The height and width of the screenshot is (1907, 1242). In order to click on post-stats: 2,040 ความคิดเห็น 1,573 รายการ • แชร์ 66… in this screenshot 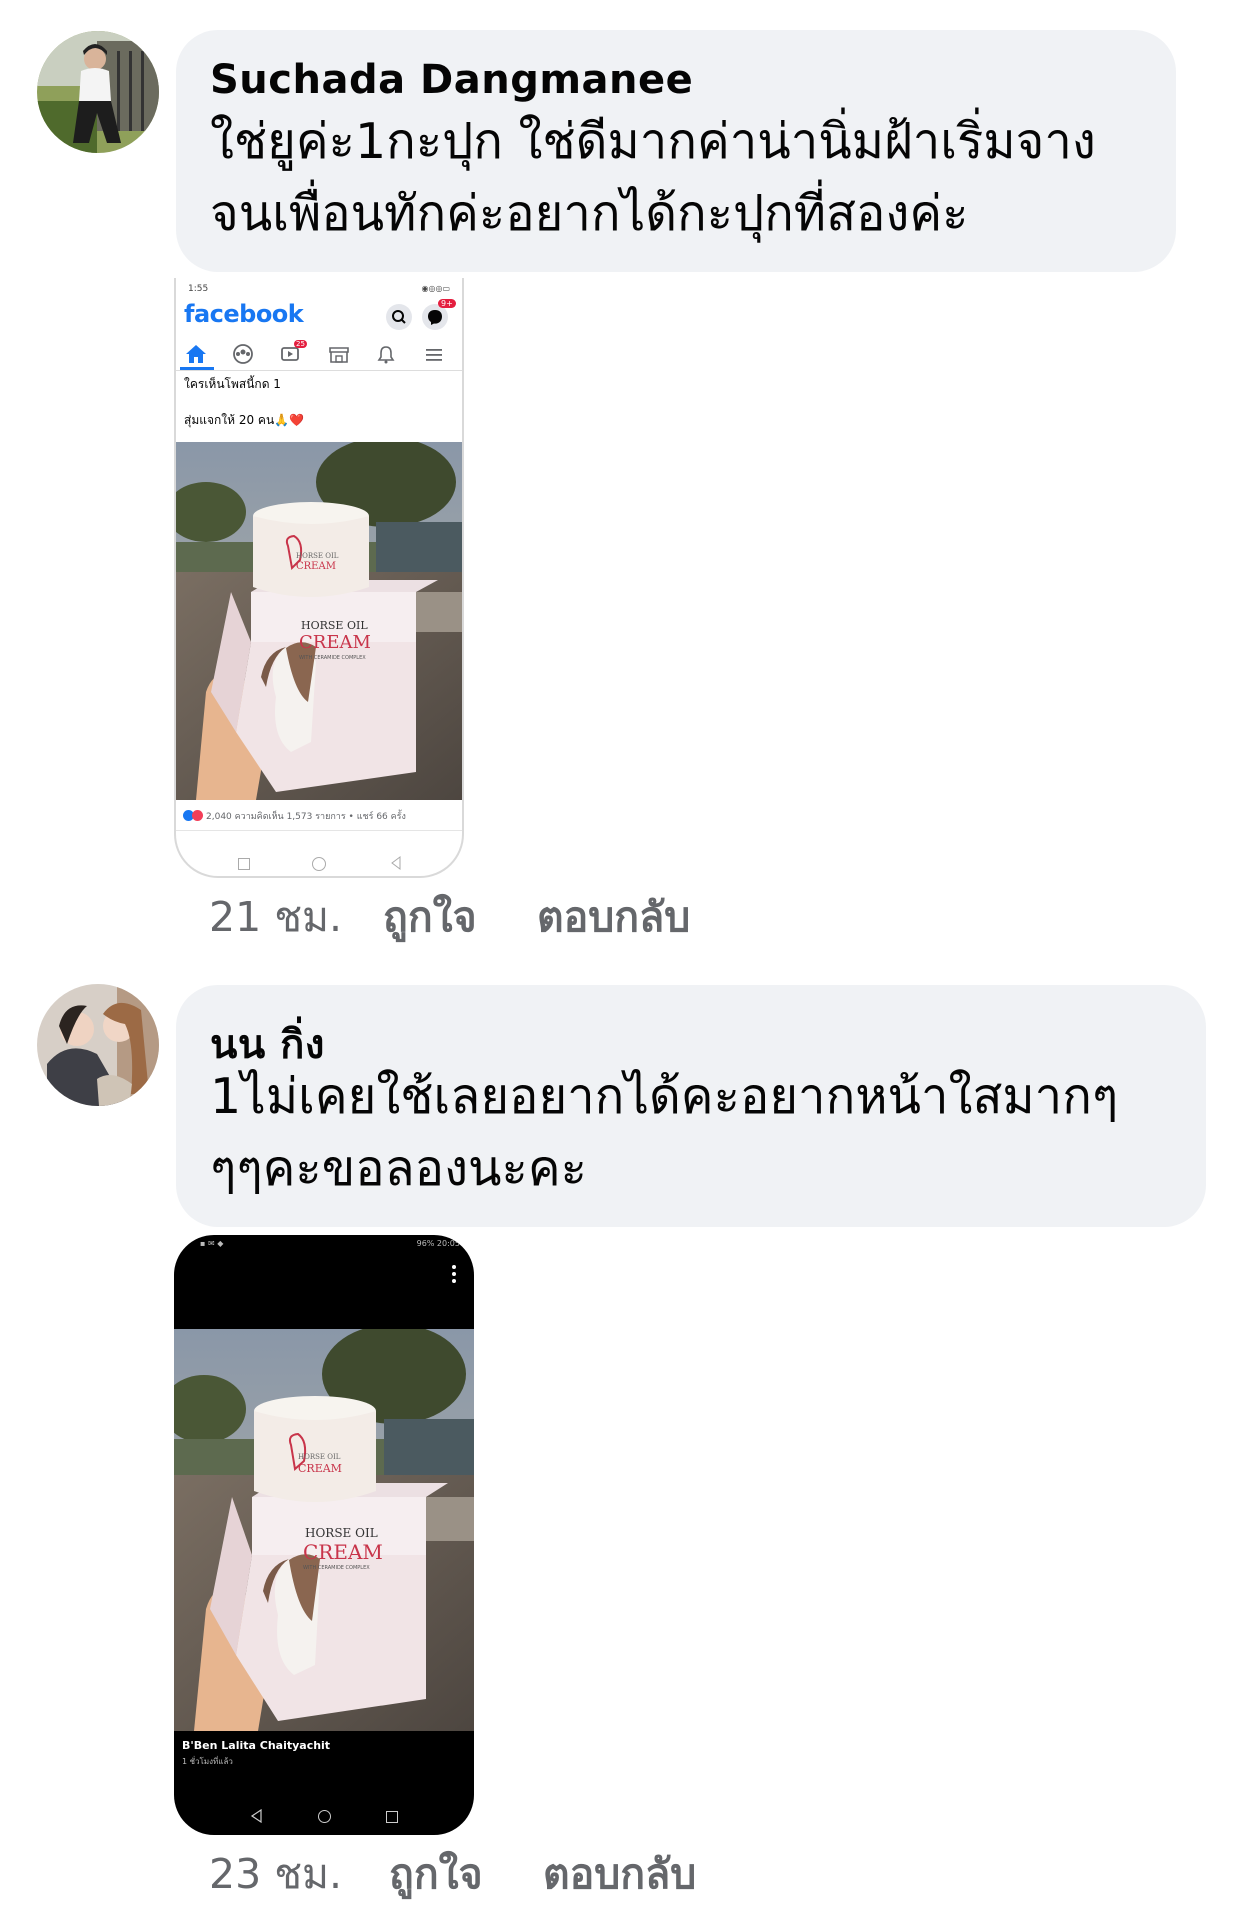, I will do `click(306, 817)`.